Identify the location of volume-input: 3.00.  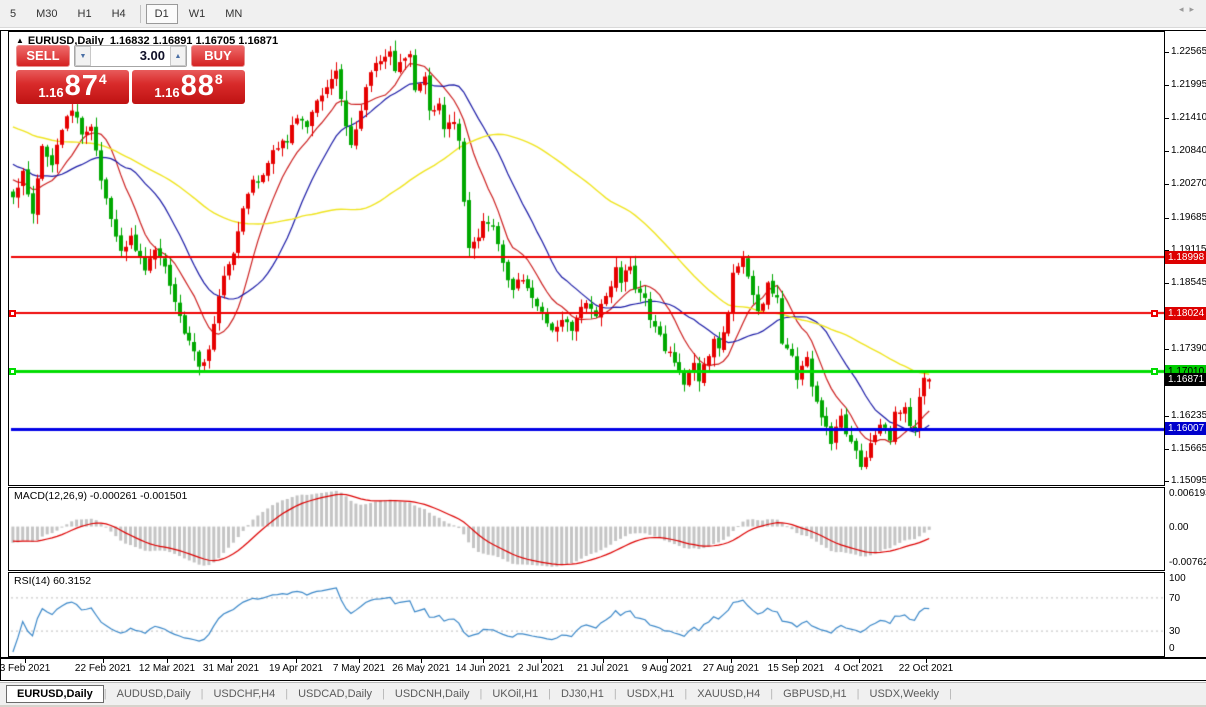
(130, 56).